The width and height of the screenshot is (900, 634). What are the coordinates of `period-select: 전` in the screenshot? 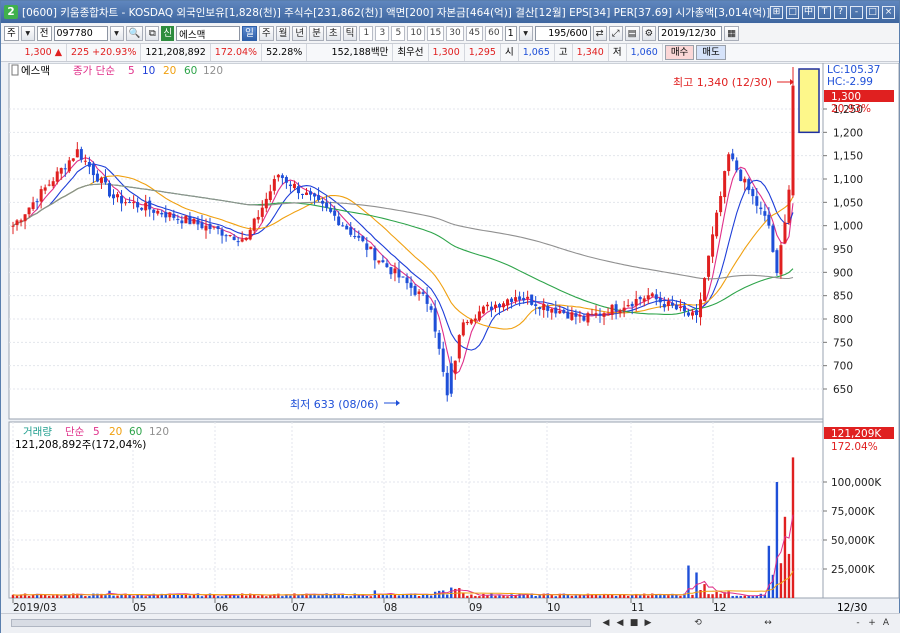 It's located at (44, 33).